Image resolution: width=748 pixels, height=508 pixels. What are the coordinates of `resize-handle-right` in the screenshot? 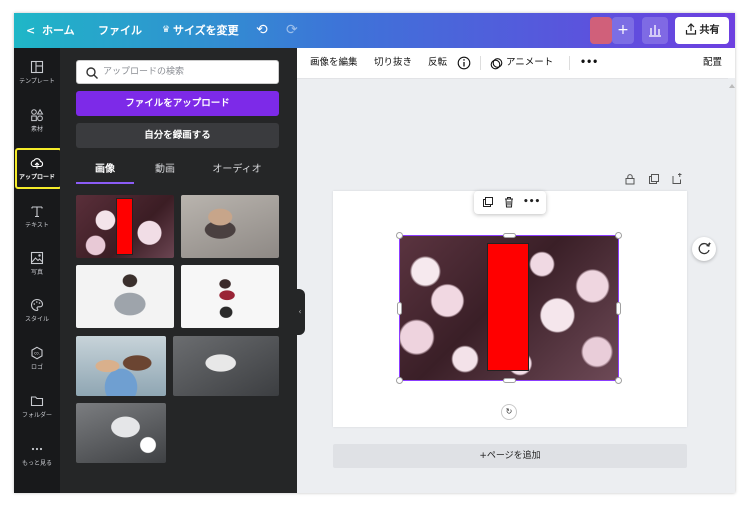 It's located at (618, 308).